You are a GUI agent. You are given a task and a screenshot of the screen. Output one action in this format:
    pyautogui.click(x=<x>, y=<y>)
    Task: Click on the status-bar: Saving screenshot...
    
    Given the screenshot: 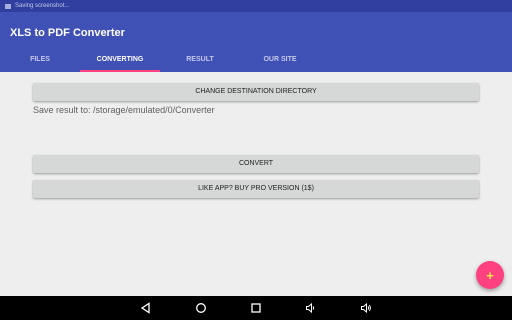 What is the action you would take?
    pyautogui.click(x=256, y=6)
    